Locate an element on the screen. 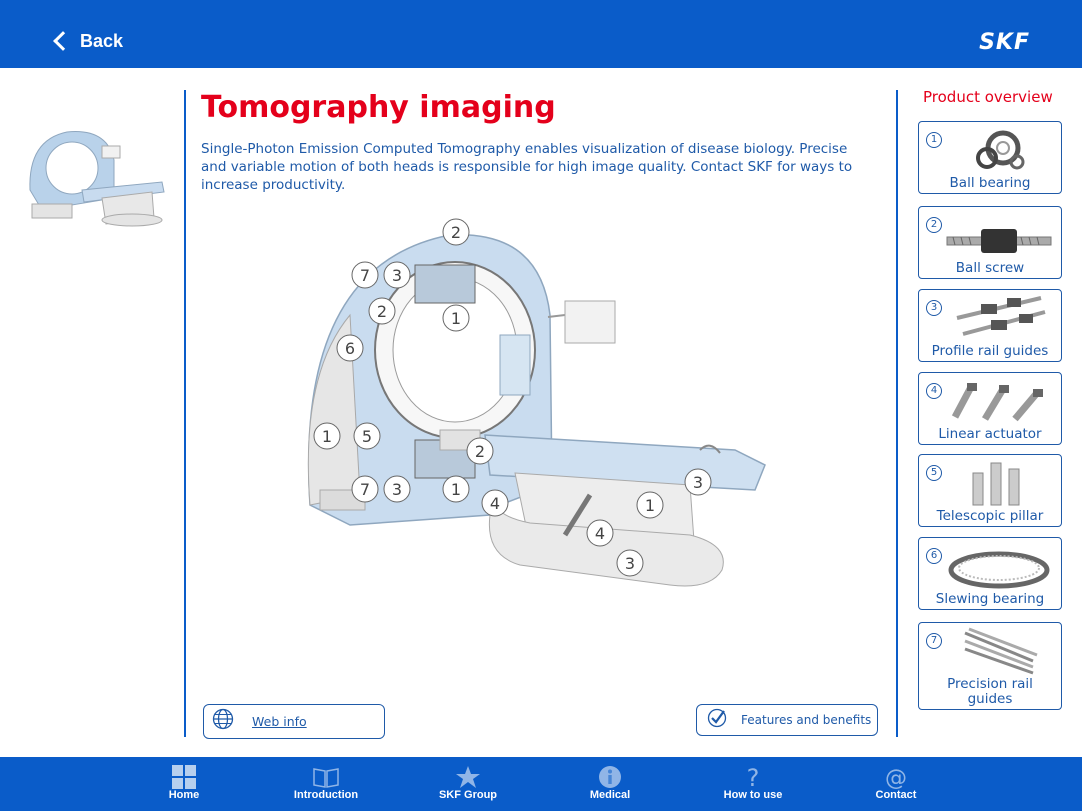 The image size is (1082, 811). chevron-left-icon is located at coordinates (63, 41).